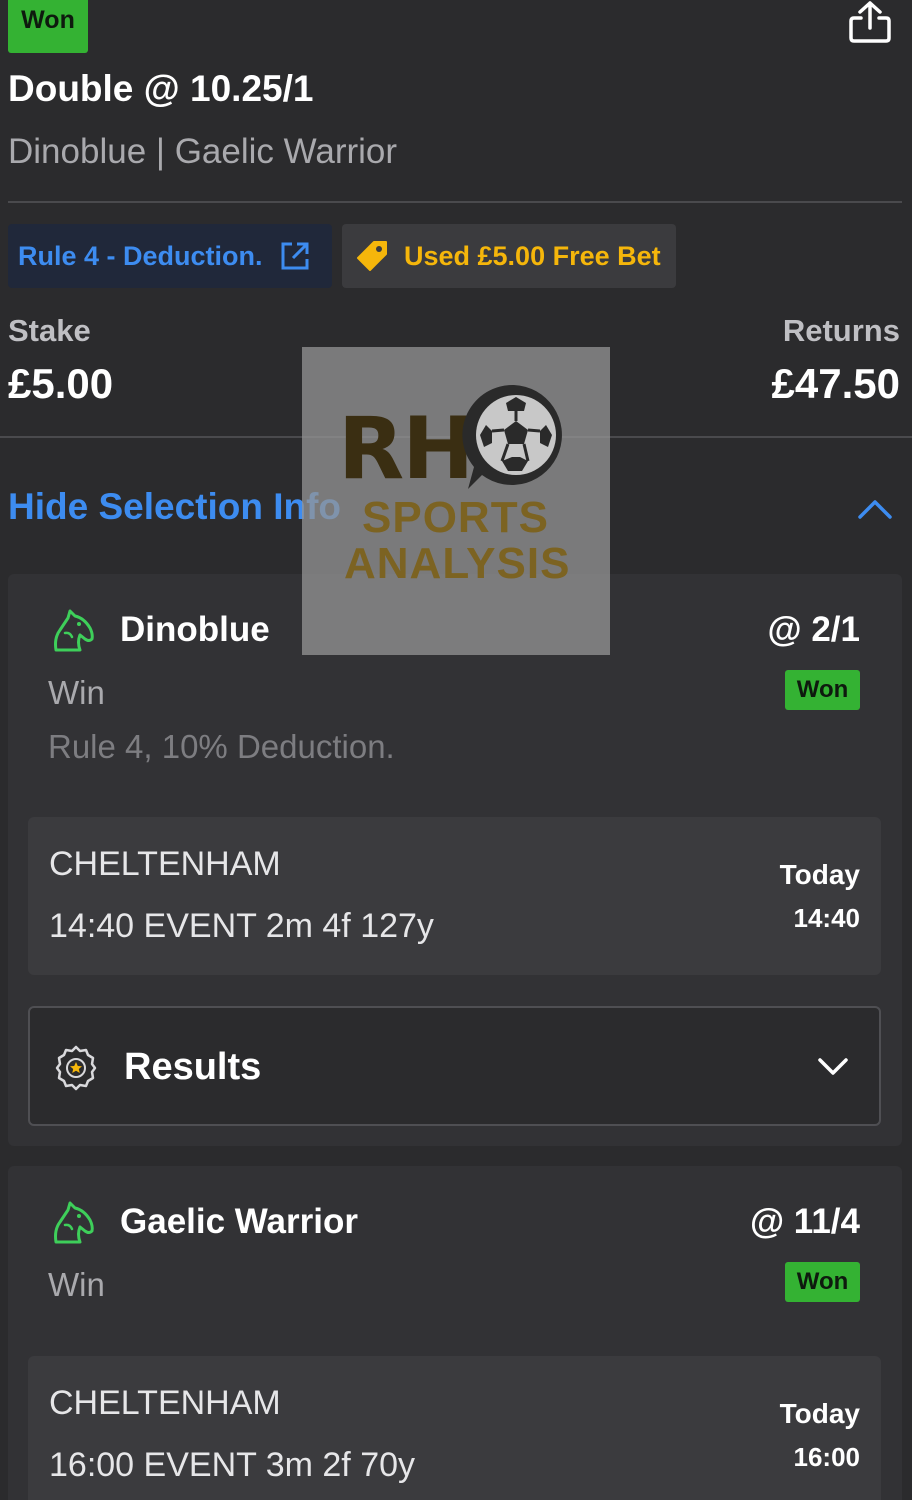 This screenshot has height=1500, width=912. Describe the element at coordinates (174, 507) in the screenshot. I see `hide-selection-info-toggle: Hide Selection Info` at that location.